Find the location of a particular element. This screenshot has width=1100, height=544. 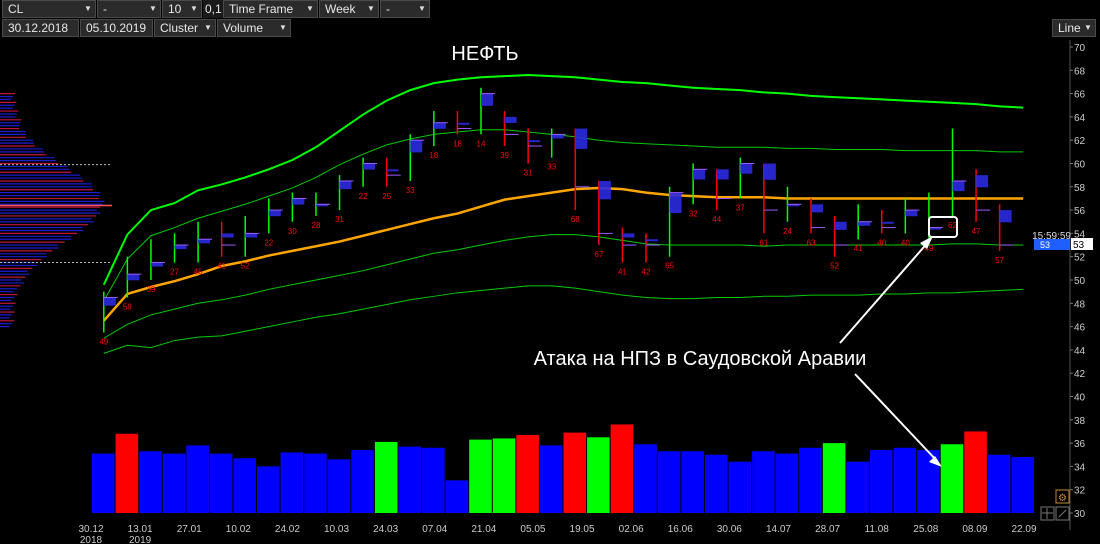

price-marker-right-text: 53 is located at coordinates (1079, 245).